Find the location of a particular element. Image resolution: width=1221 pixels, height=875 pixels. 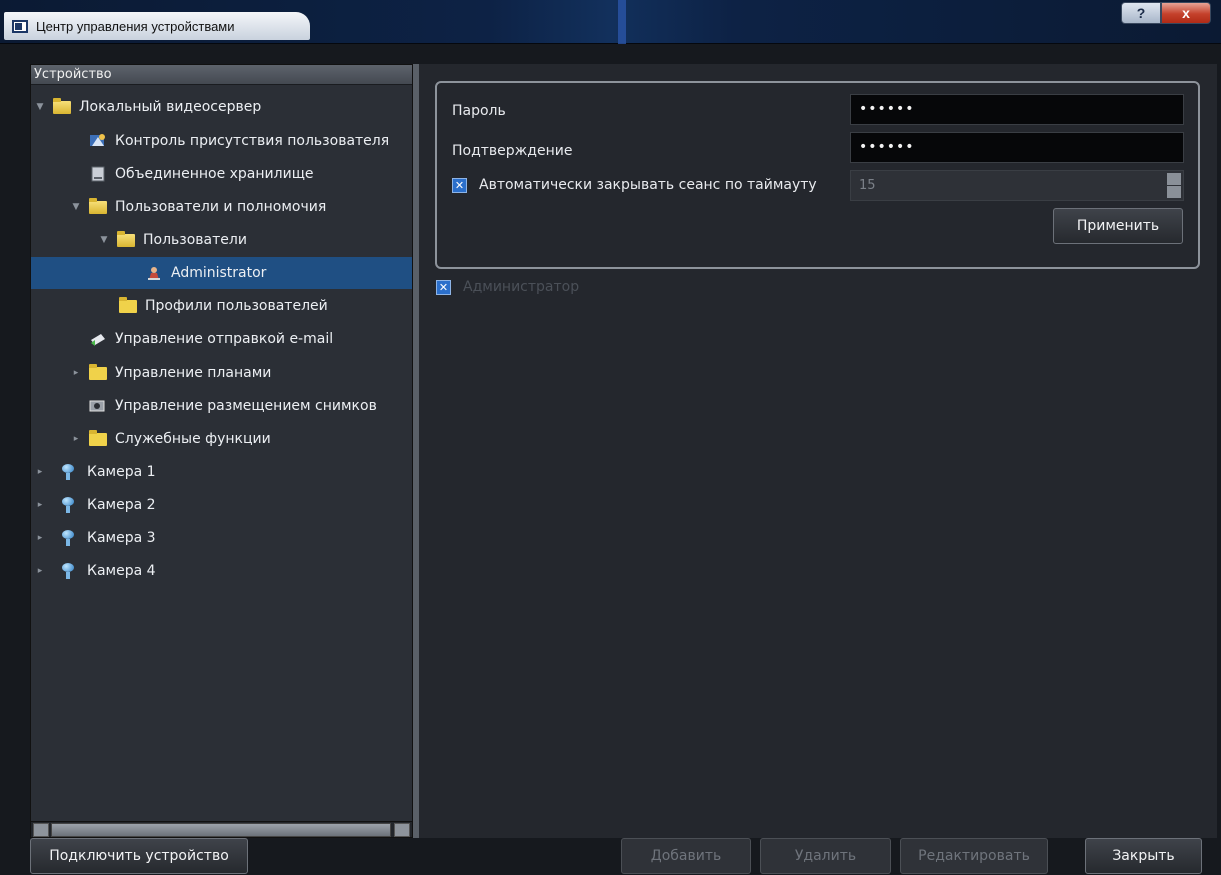

tree-item-camera-4: ▸ Камера 4 is located at coordinates (94, 571).